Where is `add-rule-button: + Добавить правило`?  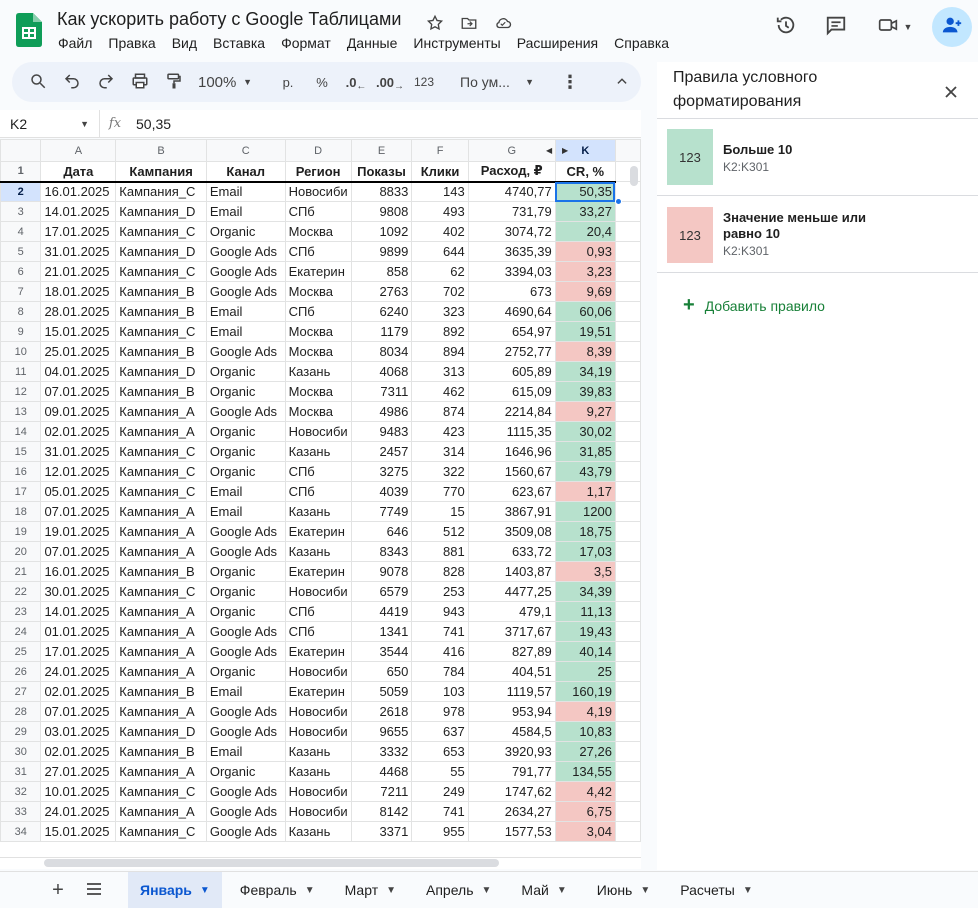 add-rule-button: + Добавить правило is located at coordinates (754, 305).